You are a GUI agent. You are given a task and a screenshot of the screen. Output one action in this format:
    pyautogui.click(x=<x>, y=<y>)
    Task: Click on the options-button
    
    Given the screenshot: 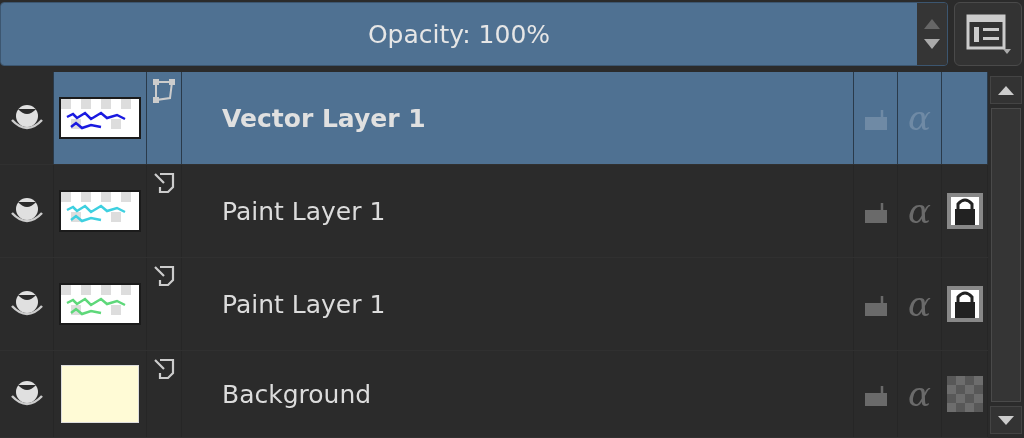 What is the action you would take?
    pyautogui.click(x=988, y=34)
    